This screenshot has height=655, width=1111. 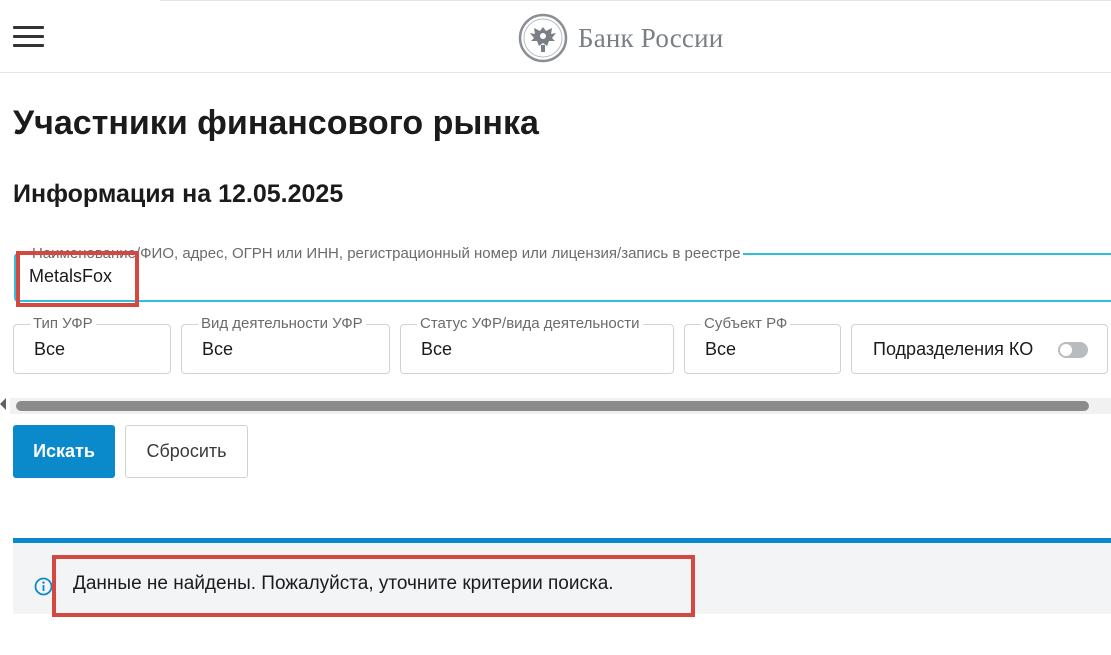 I want to click on info-icon, so click(x=43, y=586).